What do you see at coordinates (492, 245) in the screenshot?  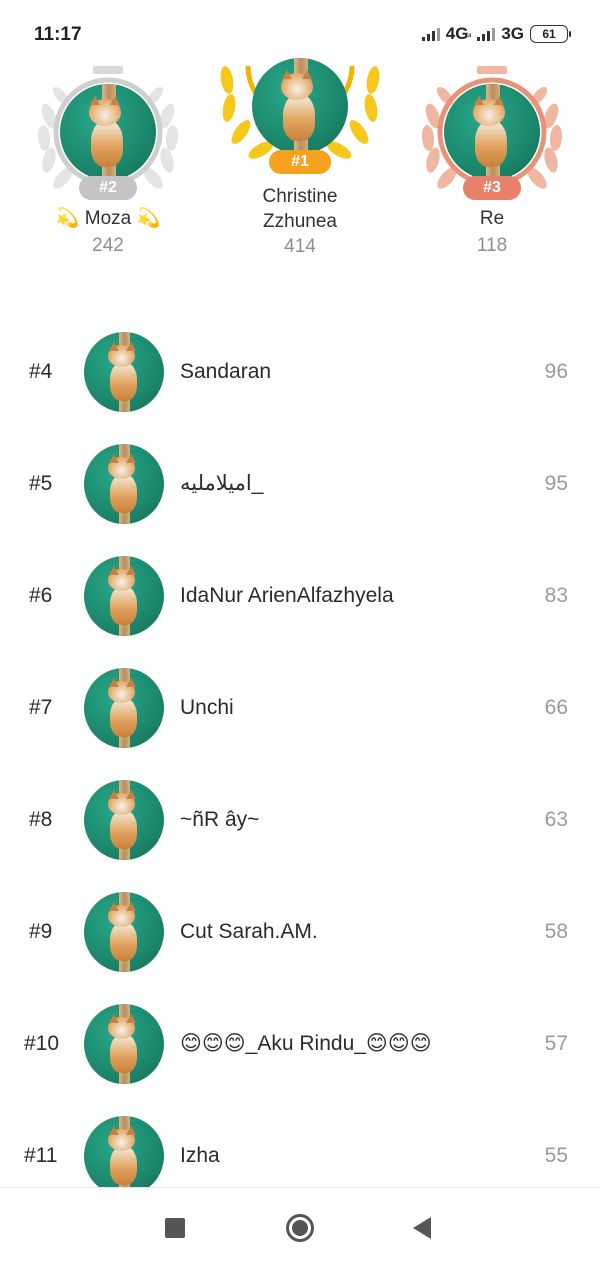 I see `player-score: 118` at bounding box center [492, 245].